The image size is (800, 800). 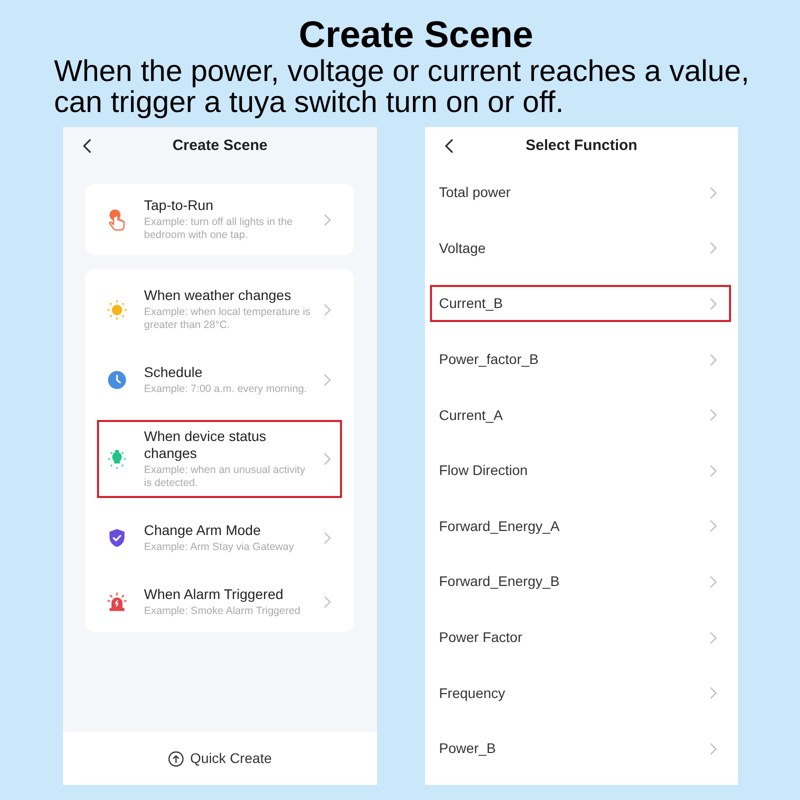 I want to click on function-label: Forward_Energy_A, so click(x=499, y=526).